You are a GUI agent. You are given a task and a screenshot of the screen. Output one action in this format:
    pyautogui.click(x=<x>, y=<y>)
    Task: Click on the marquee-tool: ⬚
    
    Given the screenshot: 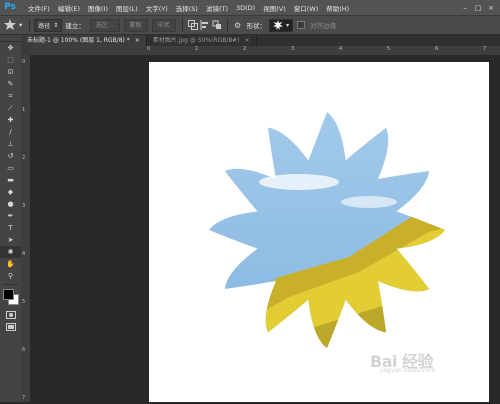 What is the action you would take?
    pyautogui.click(x=10, y=60)
    